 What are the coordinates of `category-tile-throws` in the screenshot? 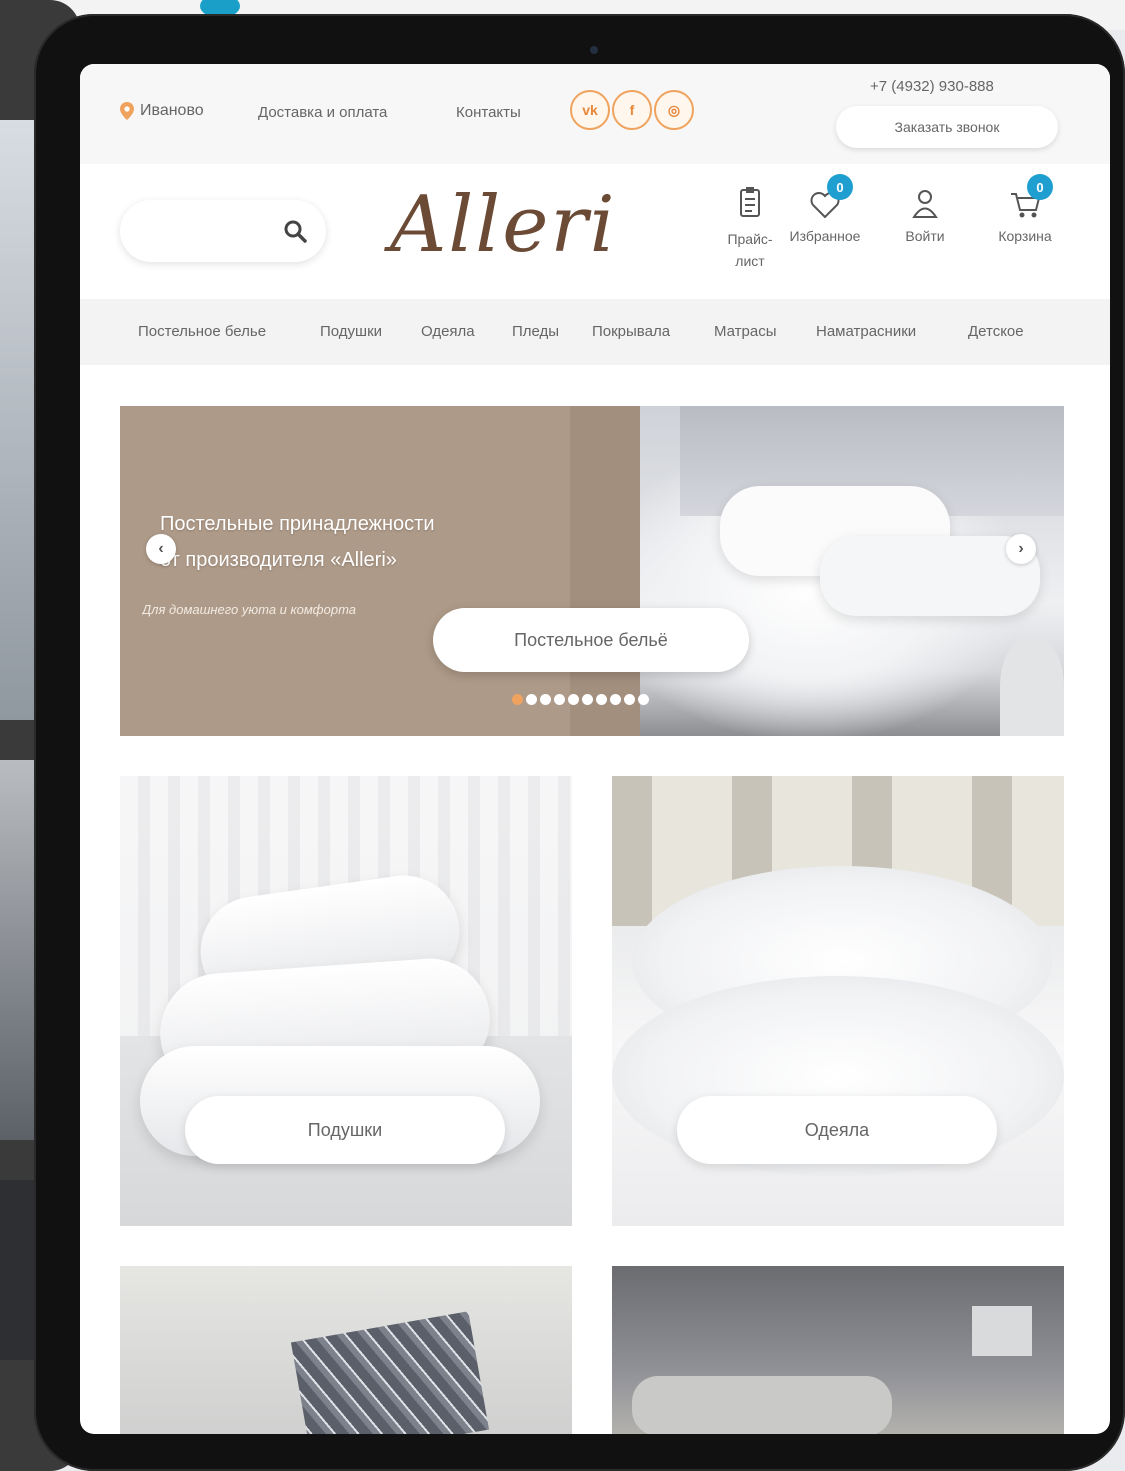 It's located at (346, 1350).